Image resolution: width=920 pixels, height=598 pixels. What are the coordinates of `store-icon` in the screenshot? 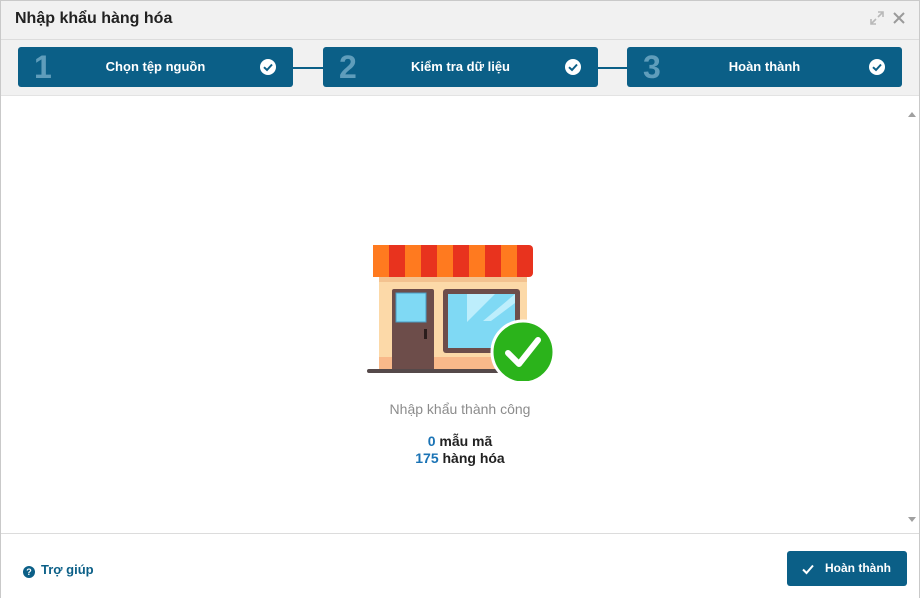 It's located at (462, 313).